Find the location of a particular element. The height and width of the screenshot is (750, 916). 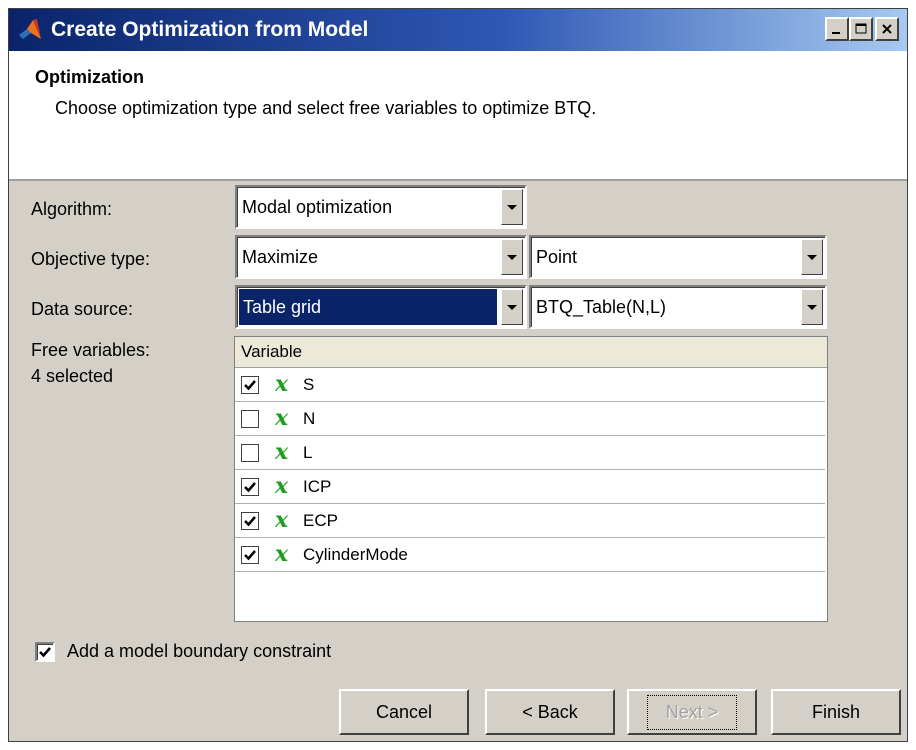

close-icon is located at coordinates (887, 29).